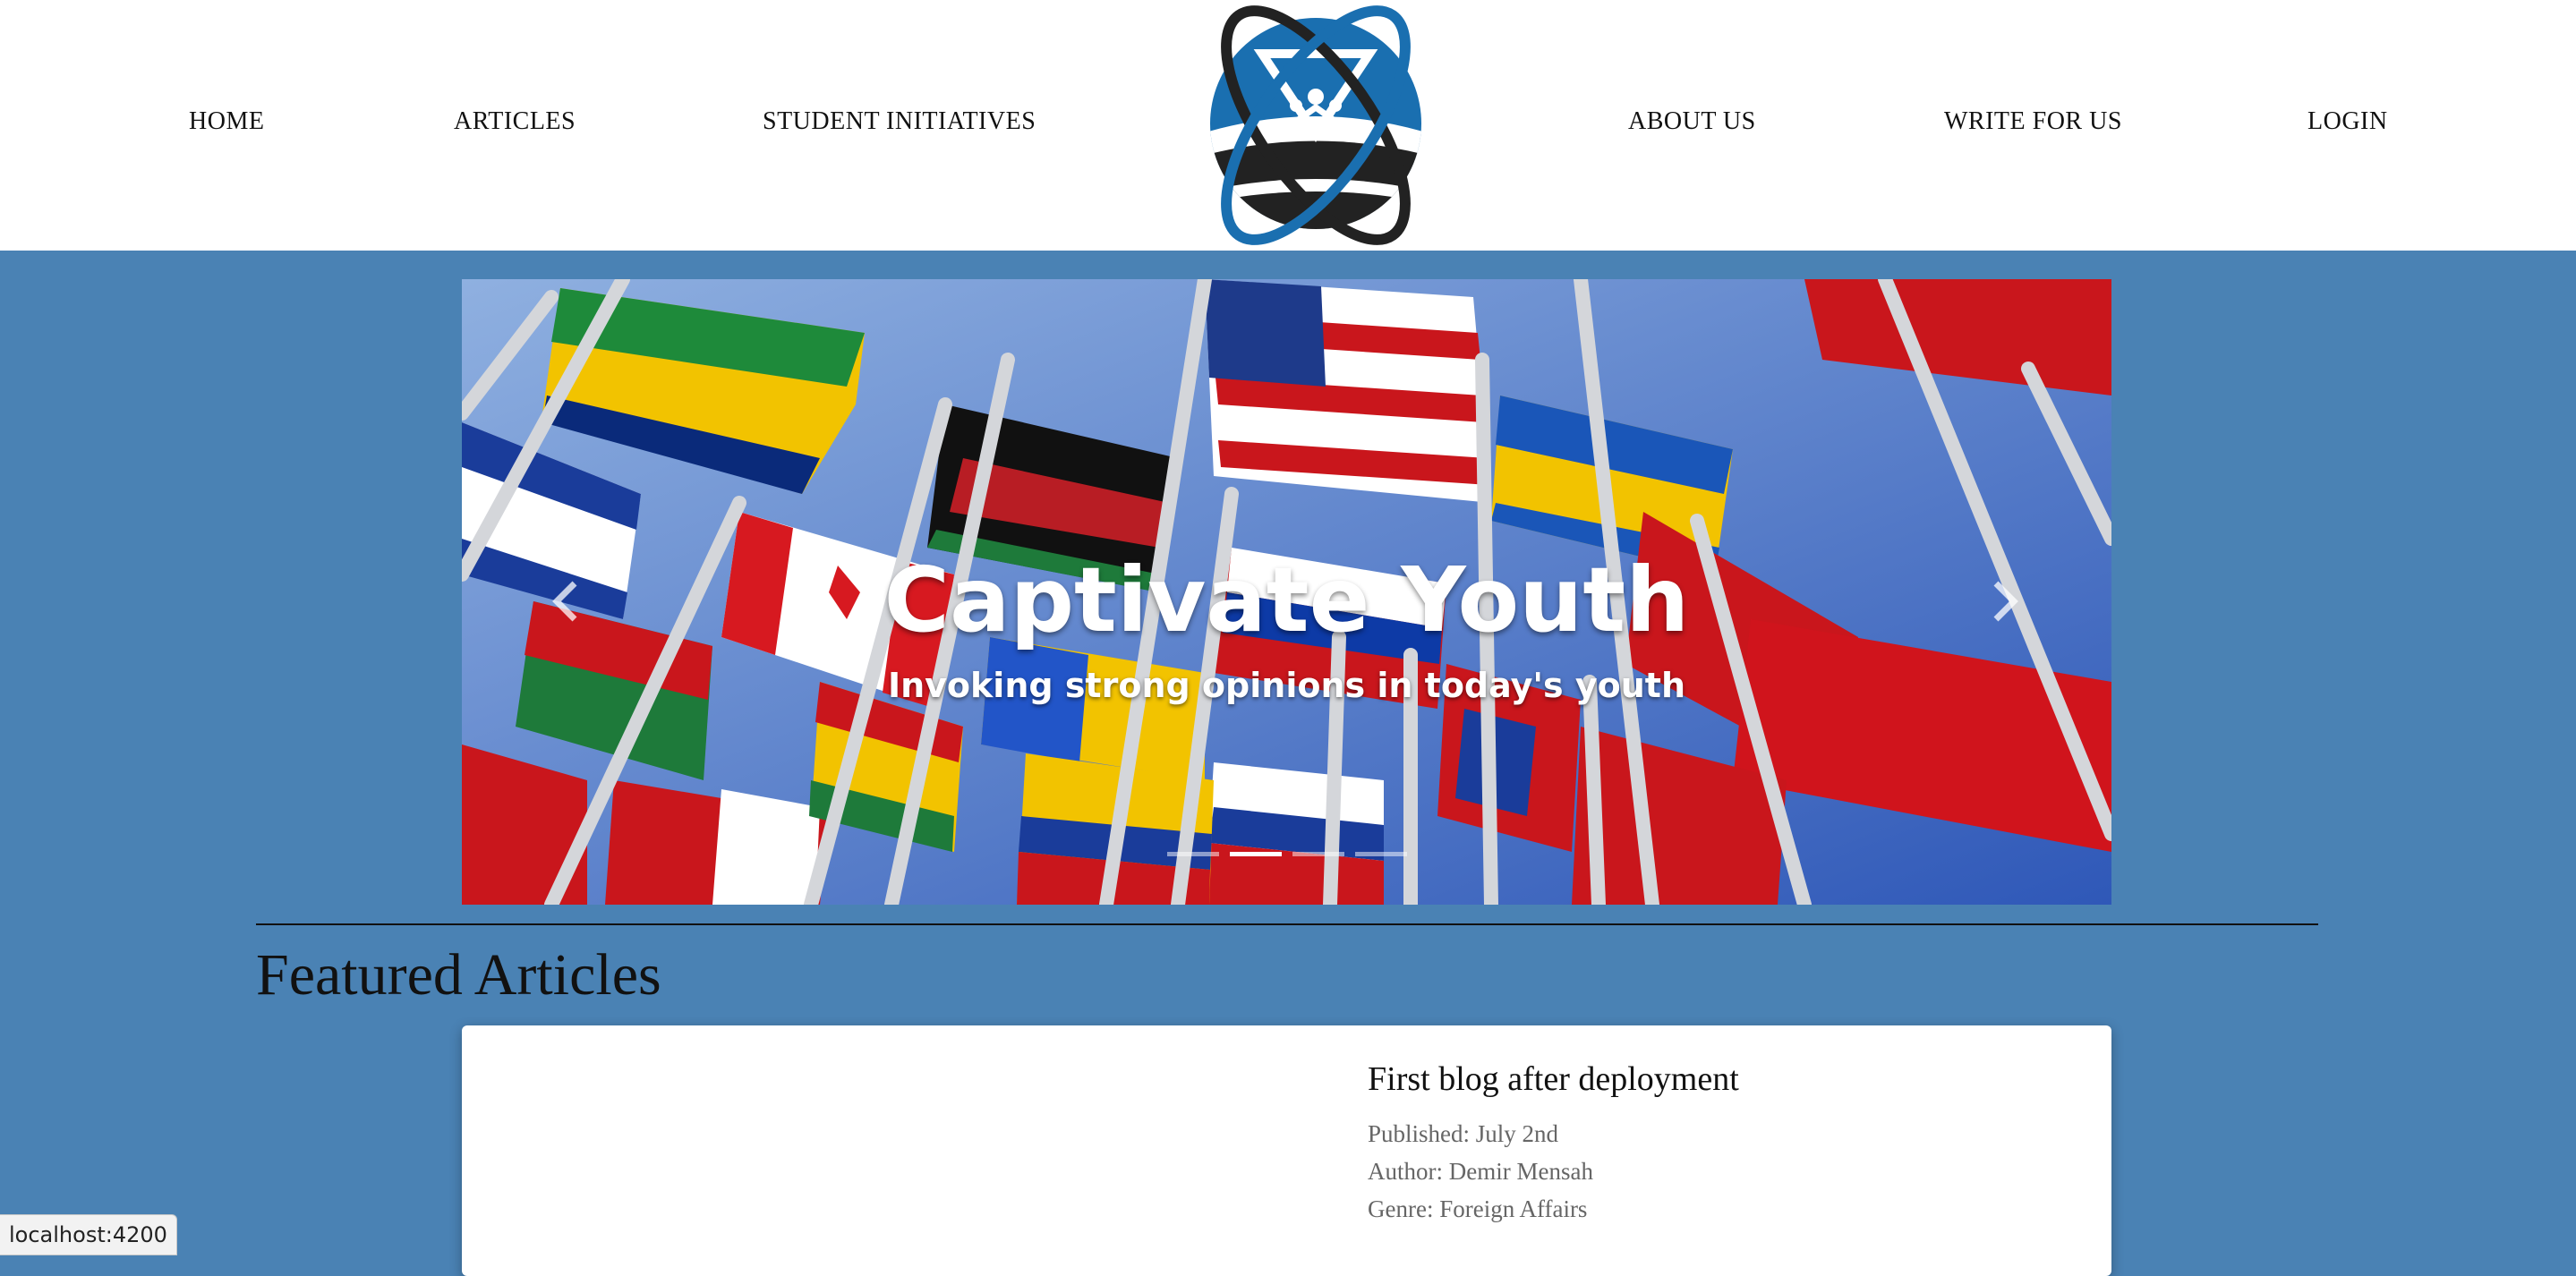  Describe the element at coordinates (900, 1150) in the screenshot. I see `article-thumbnail` at that location.